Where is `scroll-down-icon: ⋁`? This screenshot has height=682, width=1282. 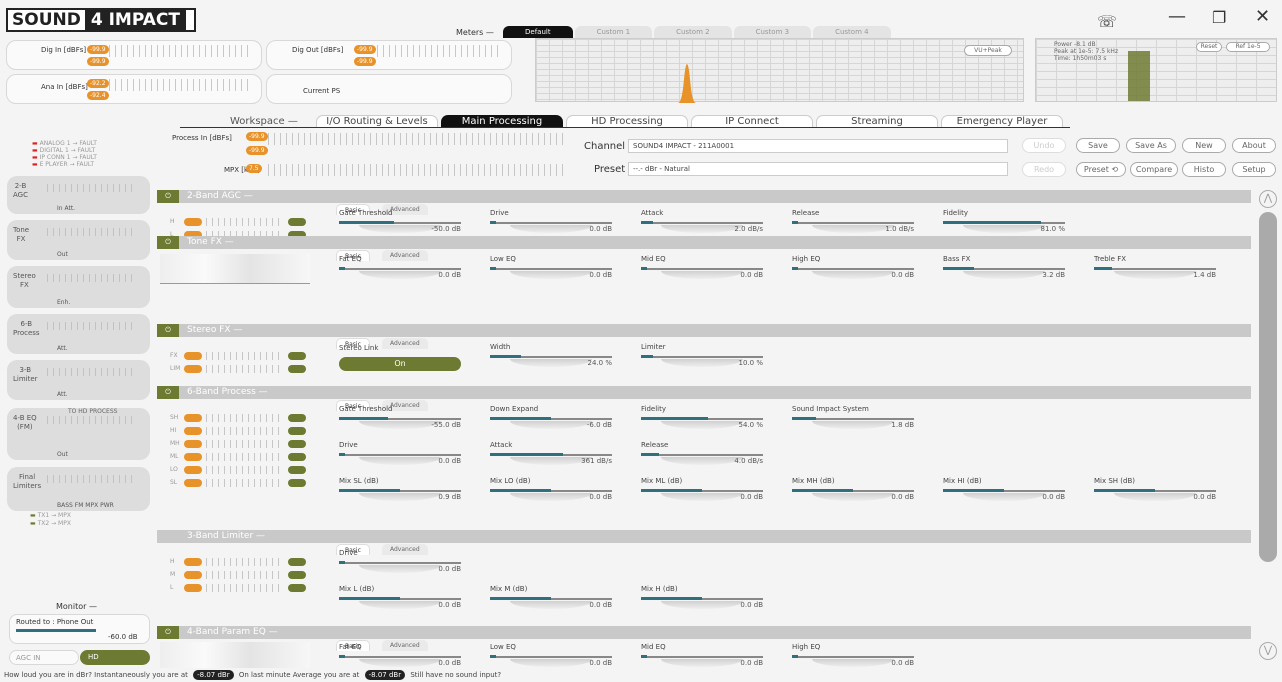
scroll-down-icon: ⋁ is located at coordinates (1268, 651).